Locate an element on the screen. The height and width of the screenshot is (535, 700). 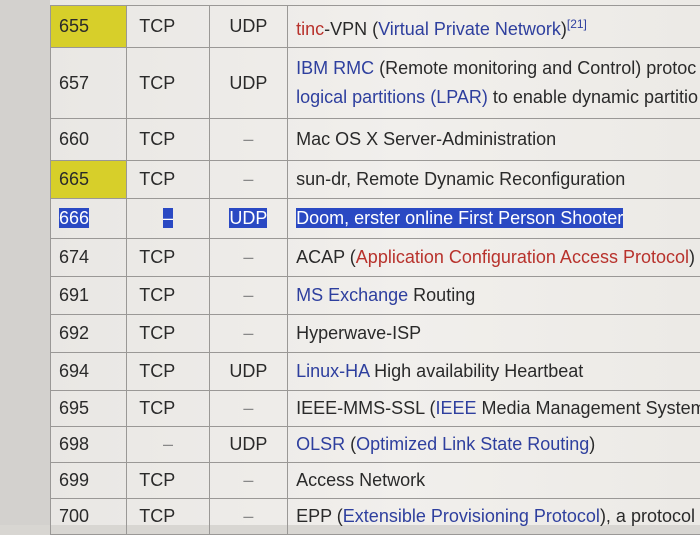
wiki-link: OLSR is located at coordinates (320, 444).